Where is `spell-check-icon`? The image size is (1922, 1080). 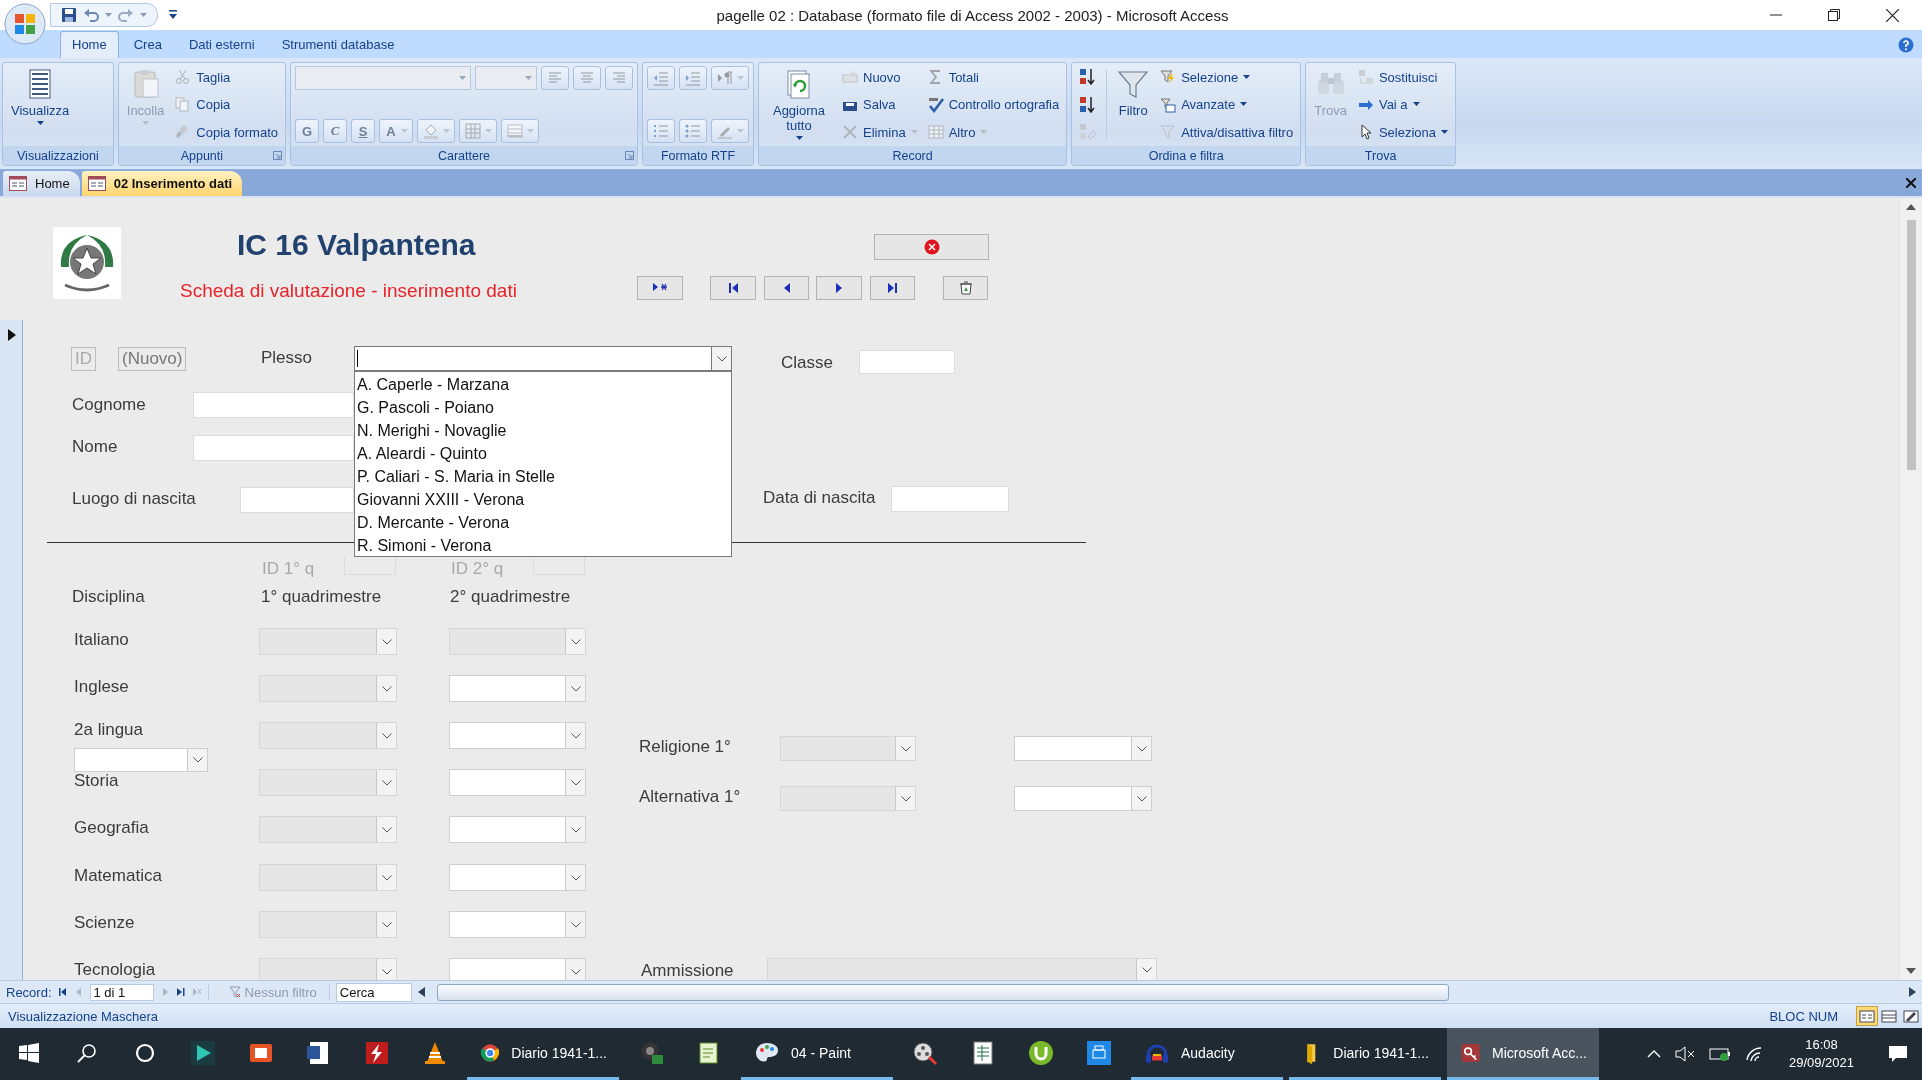 spell-check-icon is located at coordinates (935, 104).